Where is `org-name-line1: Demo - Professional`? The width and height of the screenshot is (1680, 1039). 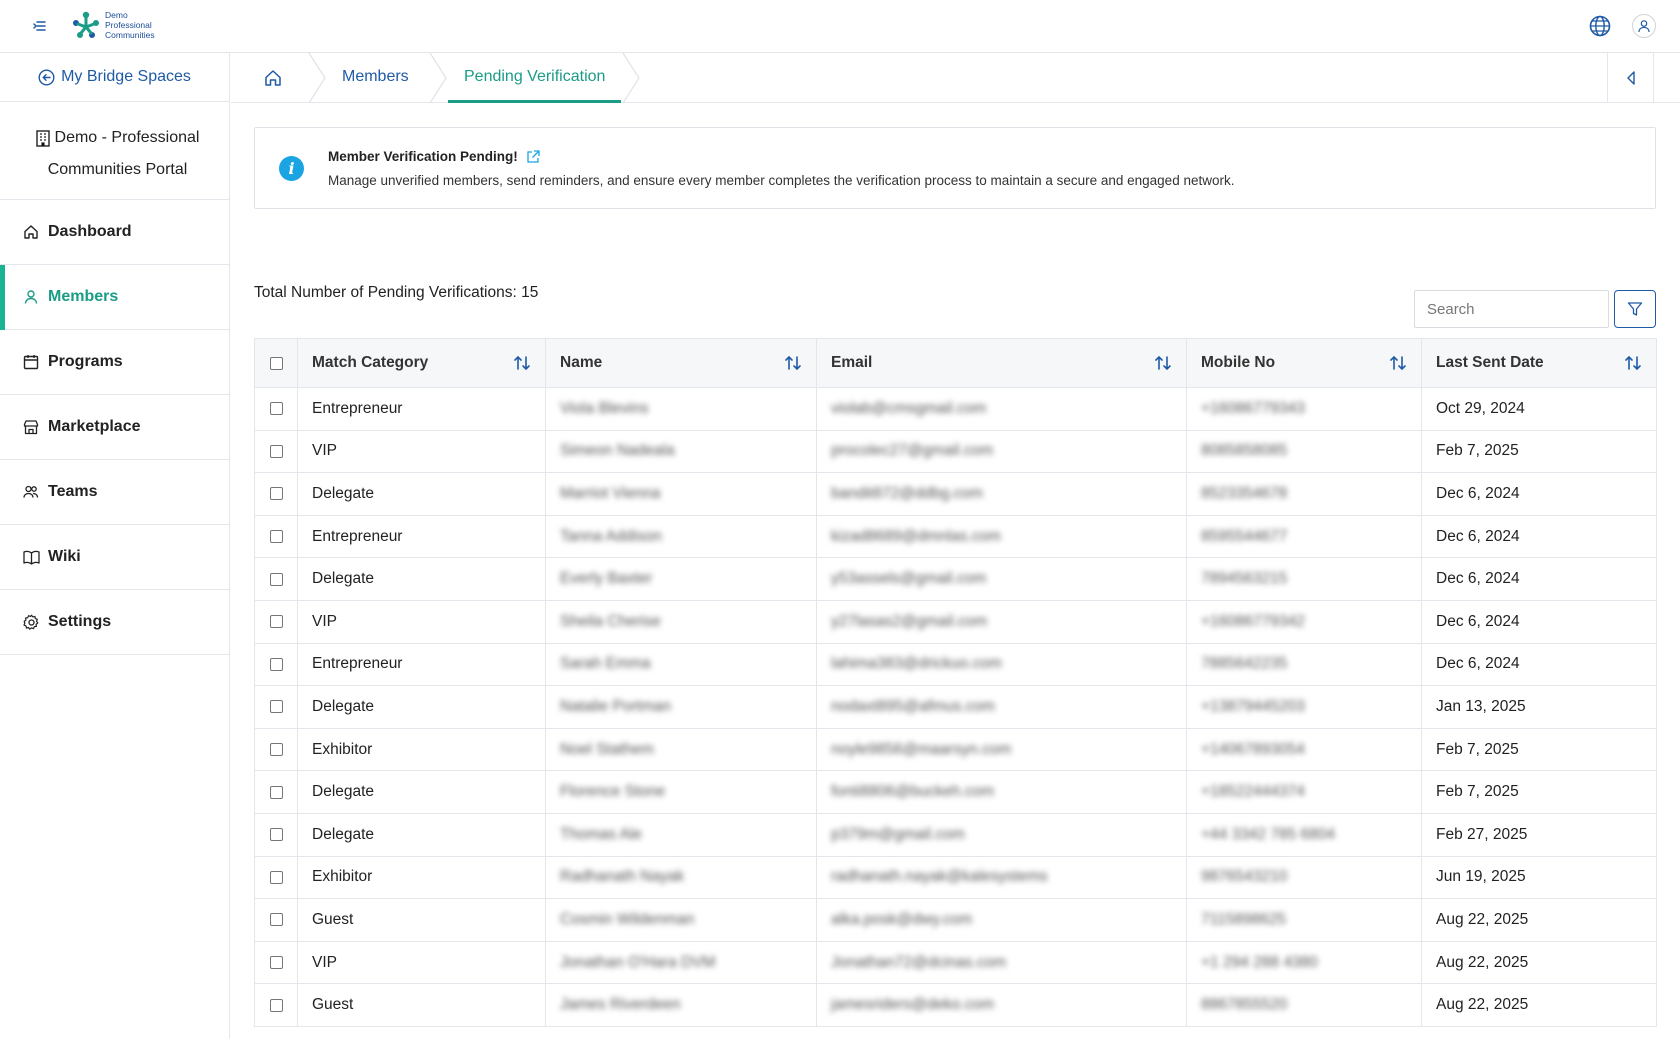
org-name-line1: Demo - Professional is located at coordinates (127, 137).